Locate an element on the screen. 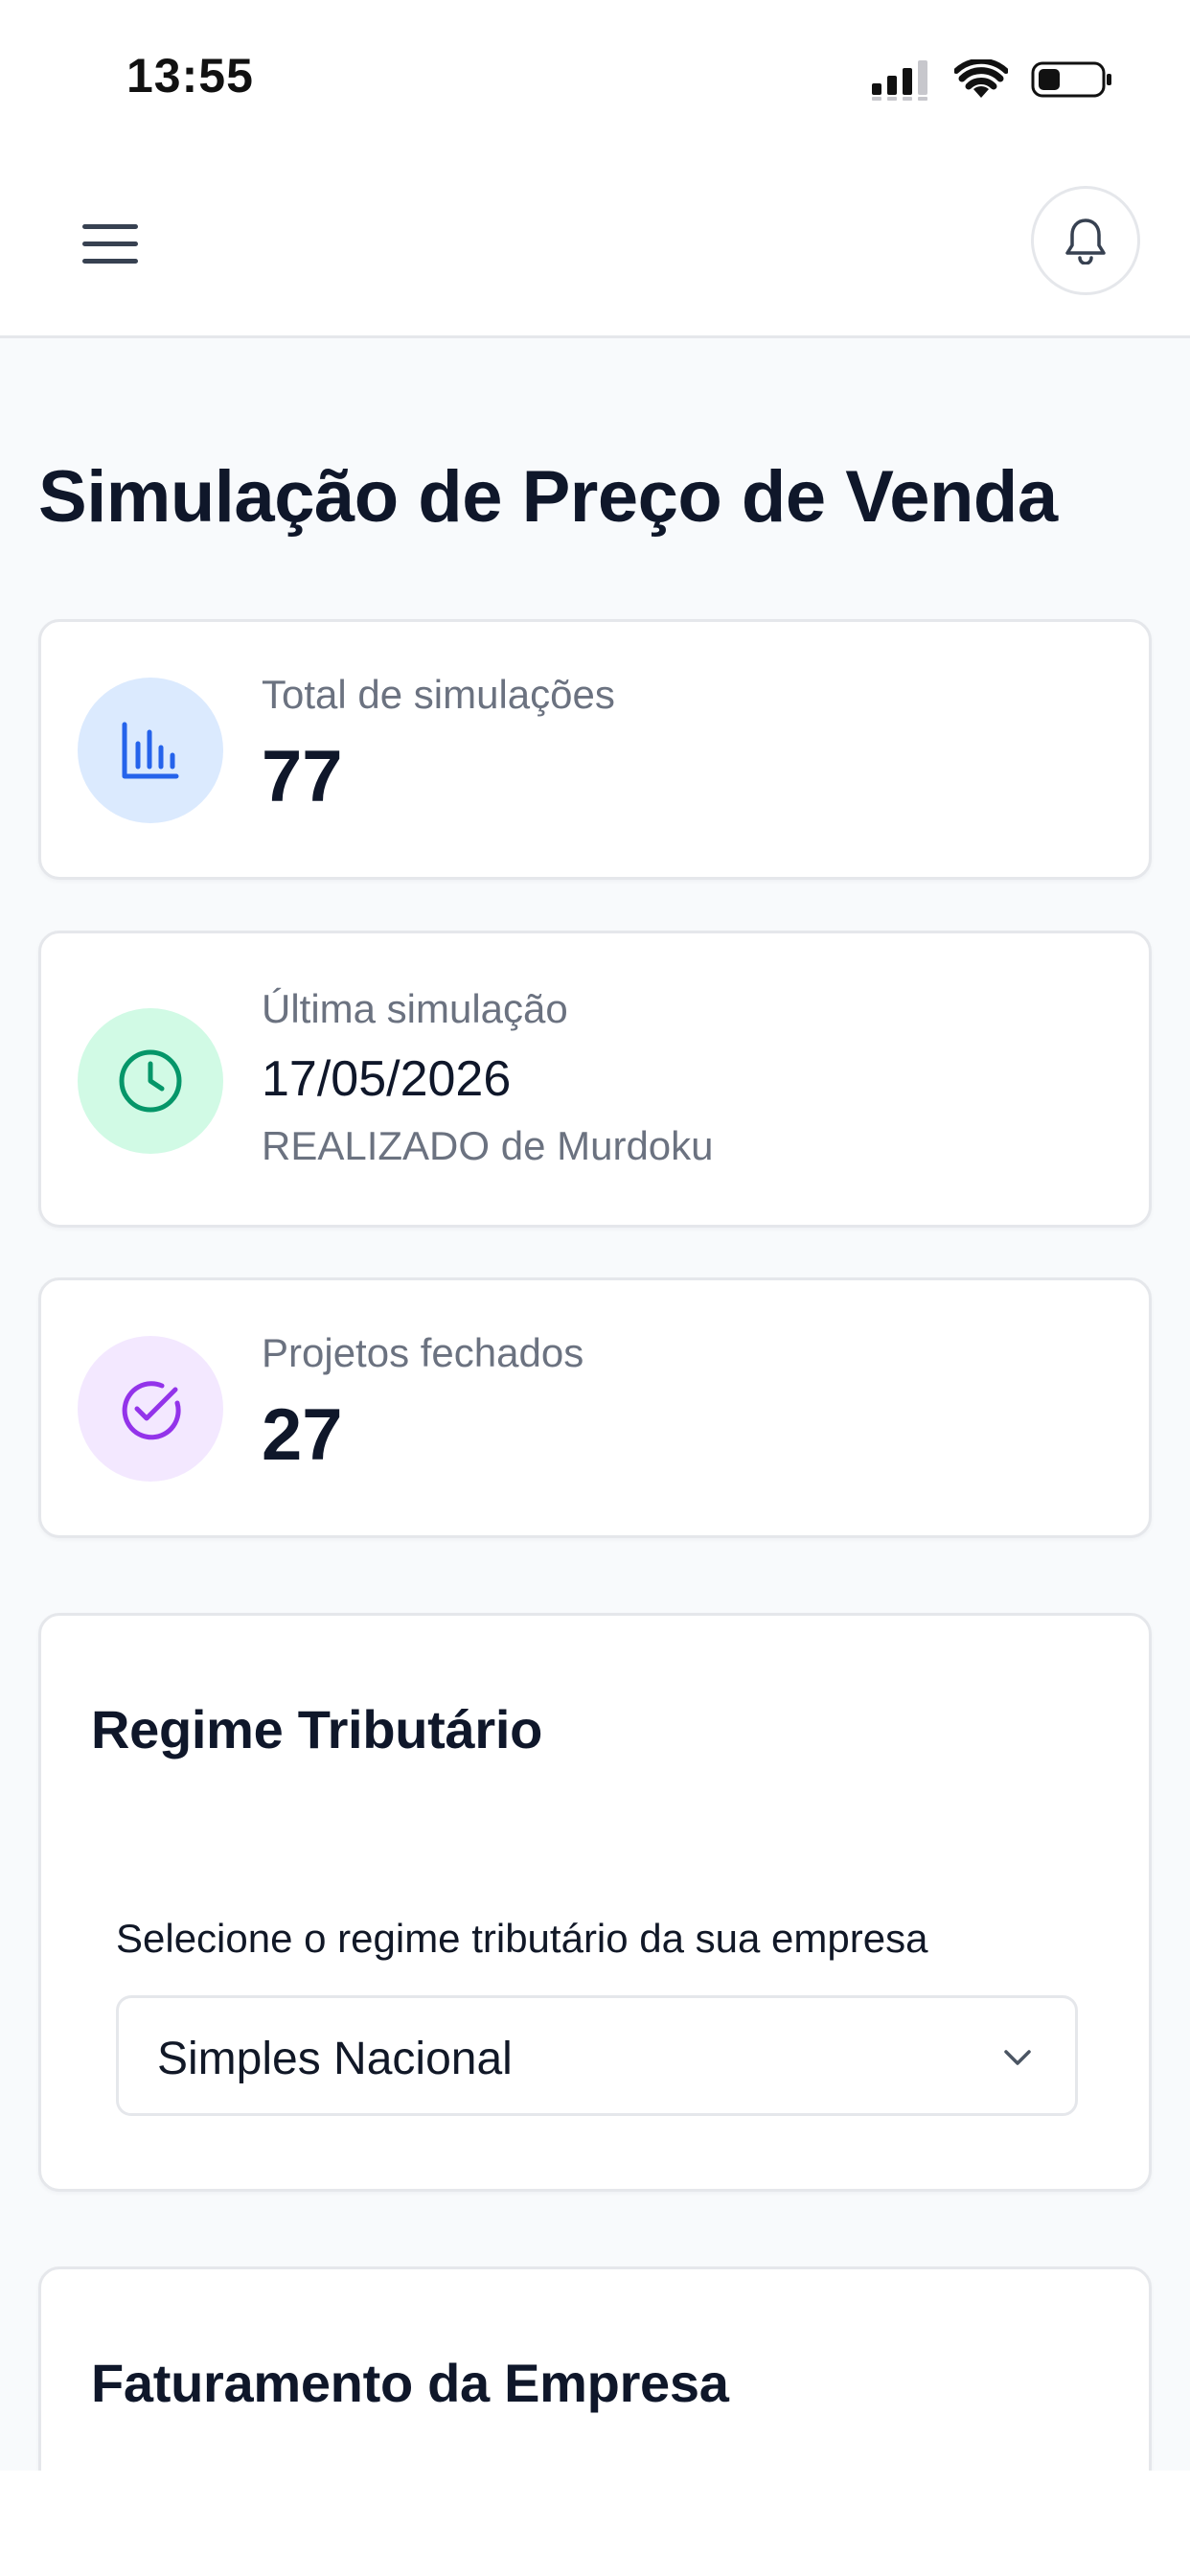 The image size is (1190, 2576). status-time: 13:55 is located at coordinates (190, 76).